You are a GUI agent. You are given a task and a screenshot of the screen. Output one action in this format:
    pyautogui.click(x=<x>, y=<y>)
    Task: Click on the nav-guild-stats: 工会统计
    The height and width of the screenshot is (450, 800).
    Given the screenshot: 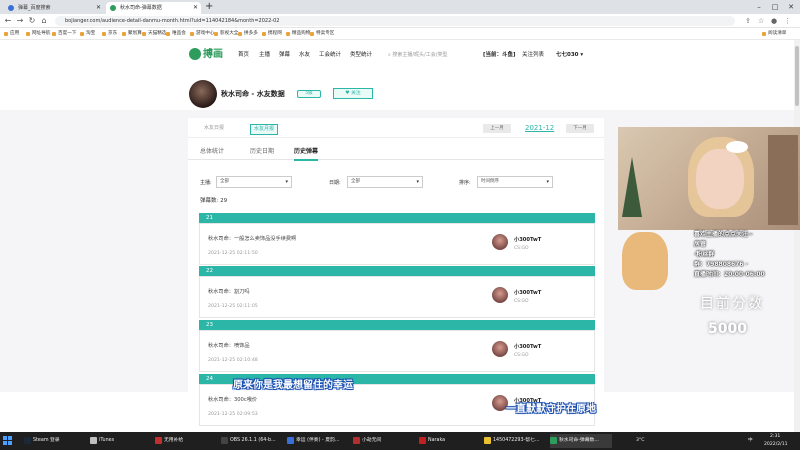 What is the action you would take?
    pyautogui.click(x=330, y=55)
    